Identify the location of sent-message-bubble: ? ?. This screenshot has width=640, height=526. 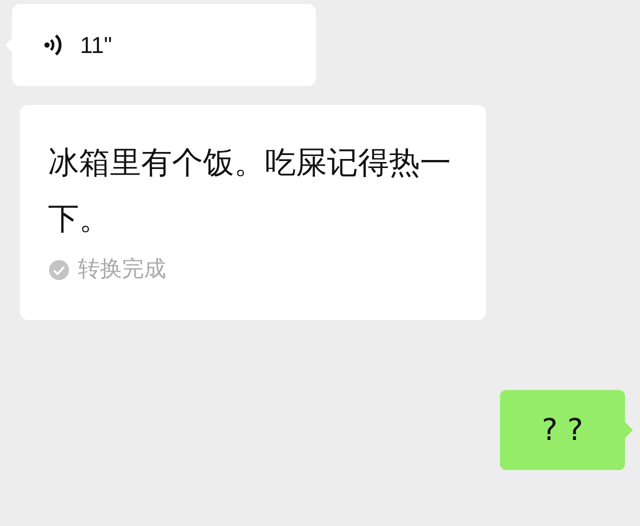
(562, 430).